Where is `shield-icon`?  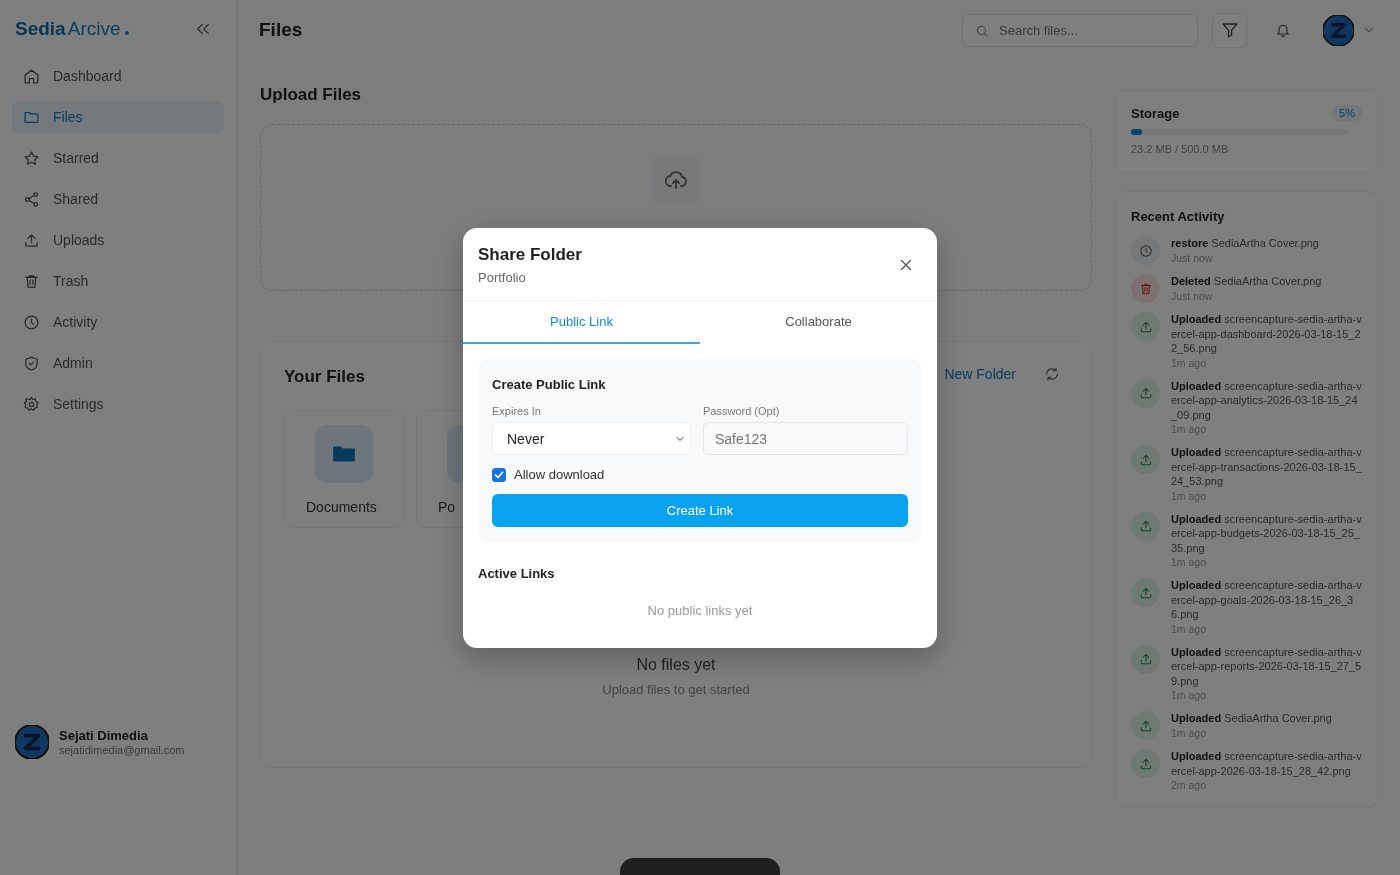
shield-icon is located at coordinates (31, 363).